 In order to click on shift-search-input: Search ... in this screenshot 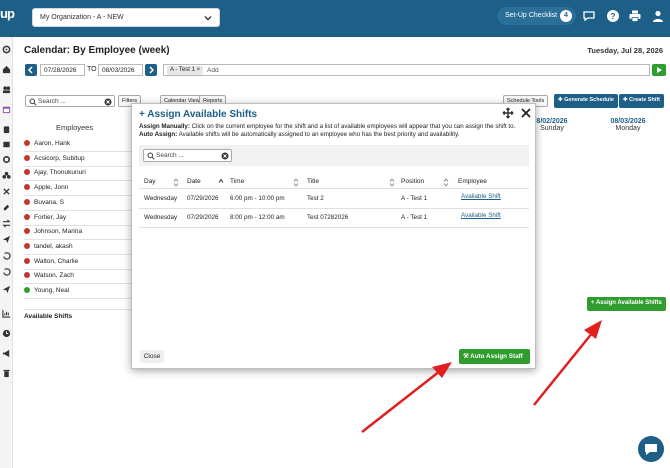, I will do `click(187, 155)`.